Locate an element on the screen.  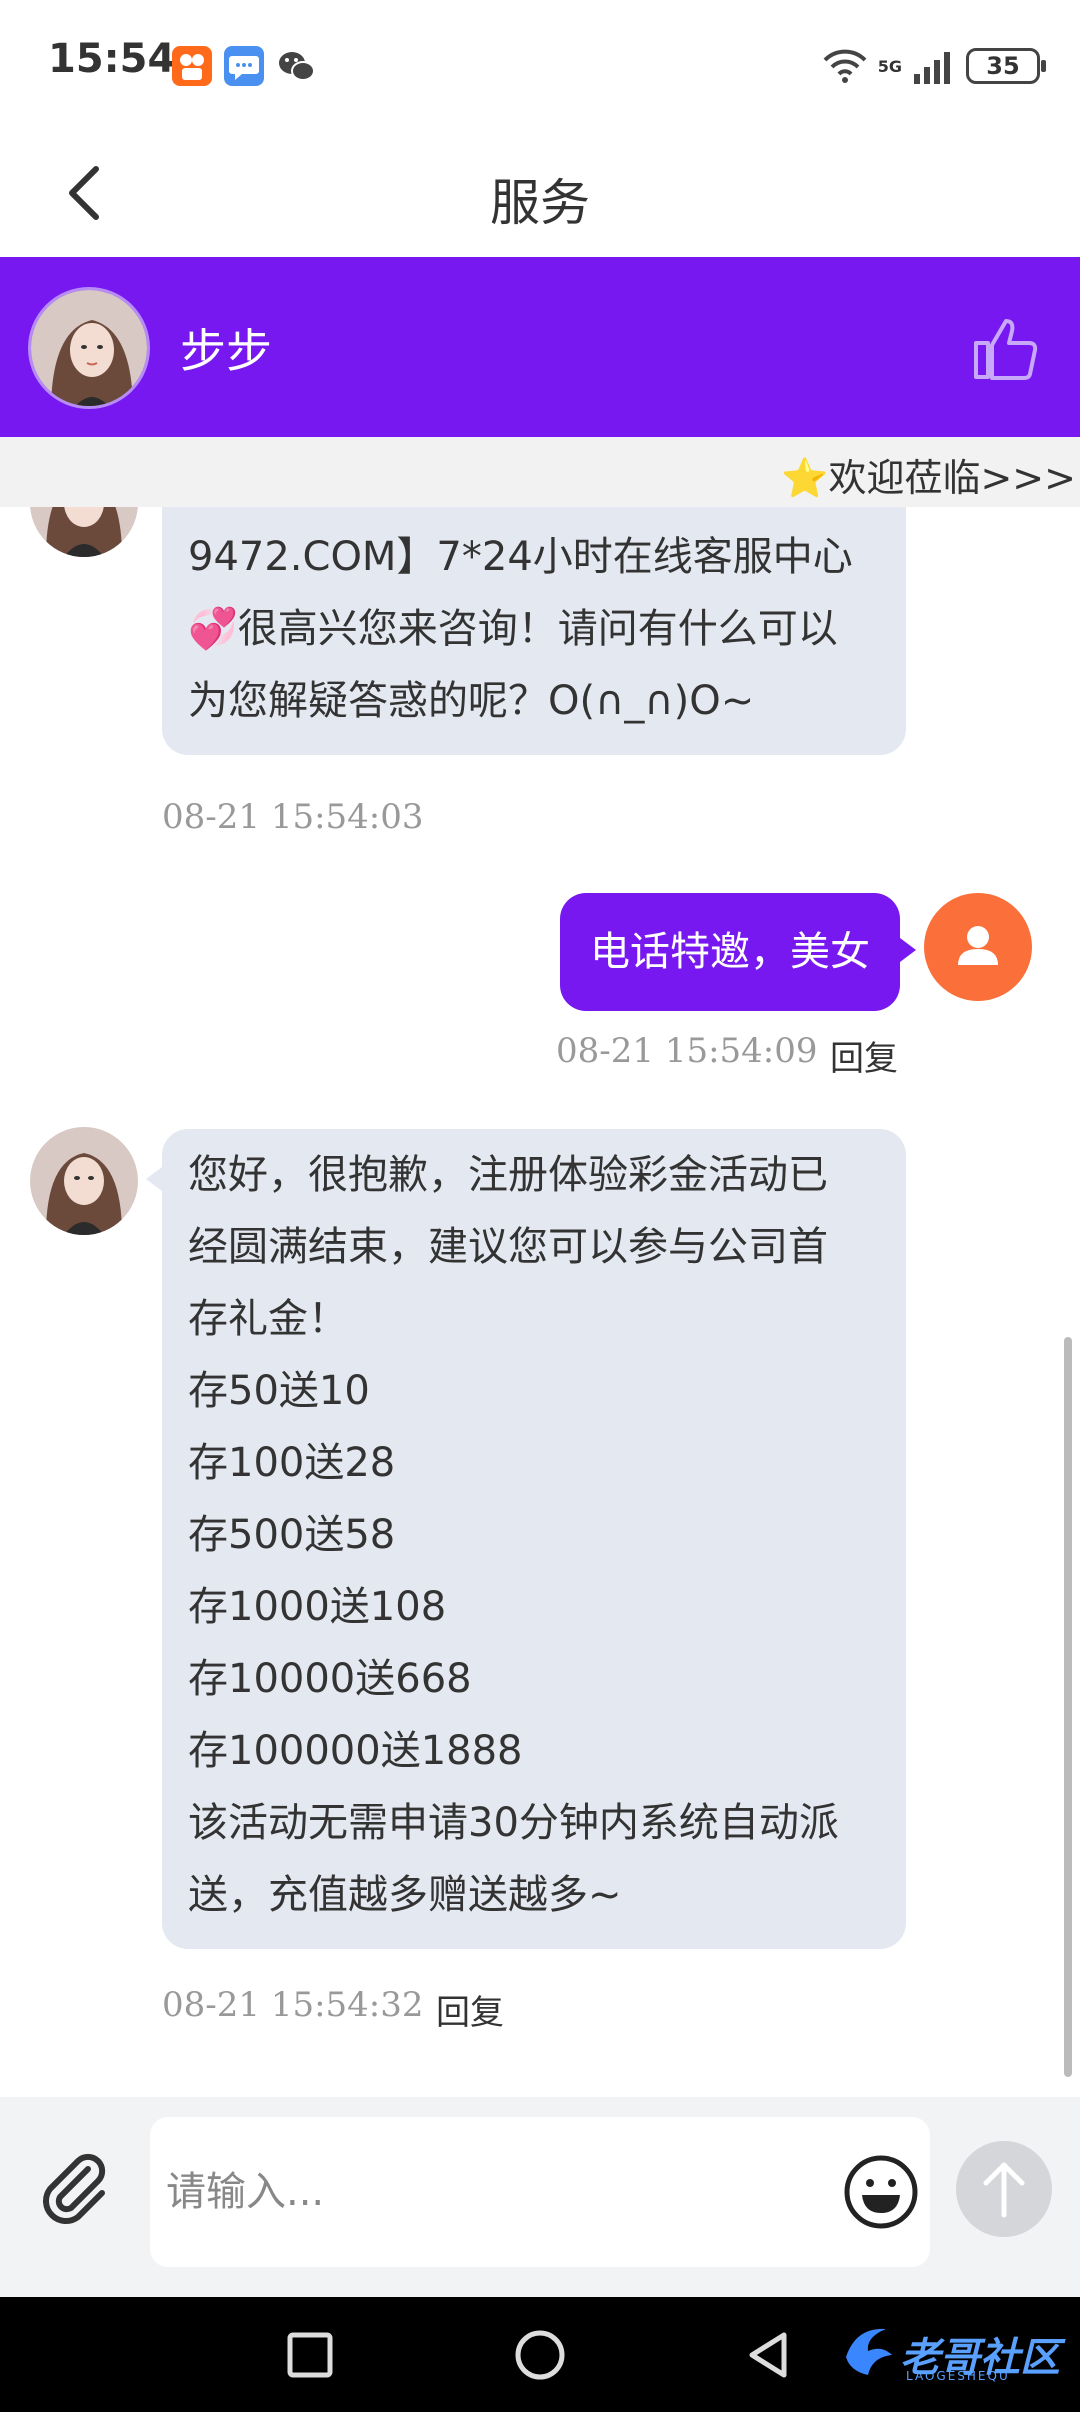
like-button is located at coordinates (1005, 348).